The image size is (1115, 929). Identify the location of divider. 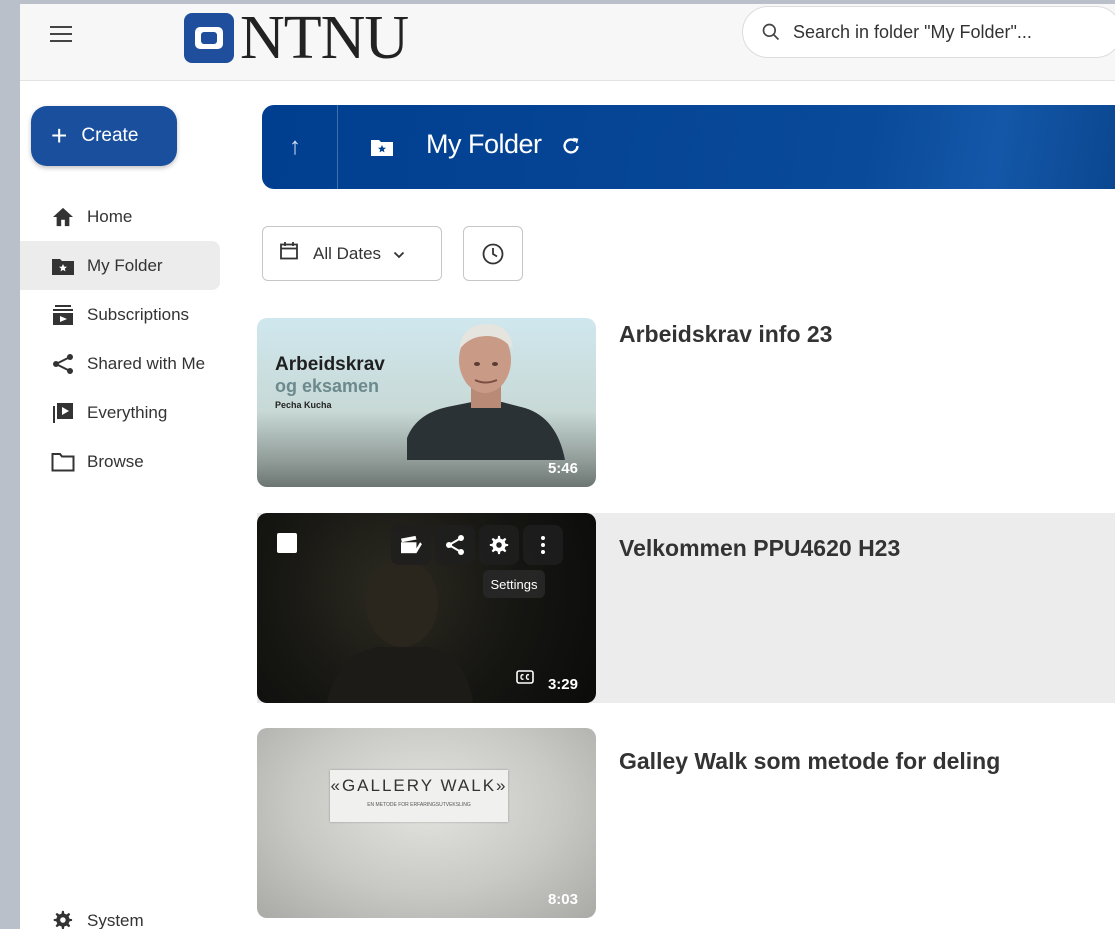
(337, 147).